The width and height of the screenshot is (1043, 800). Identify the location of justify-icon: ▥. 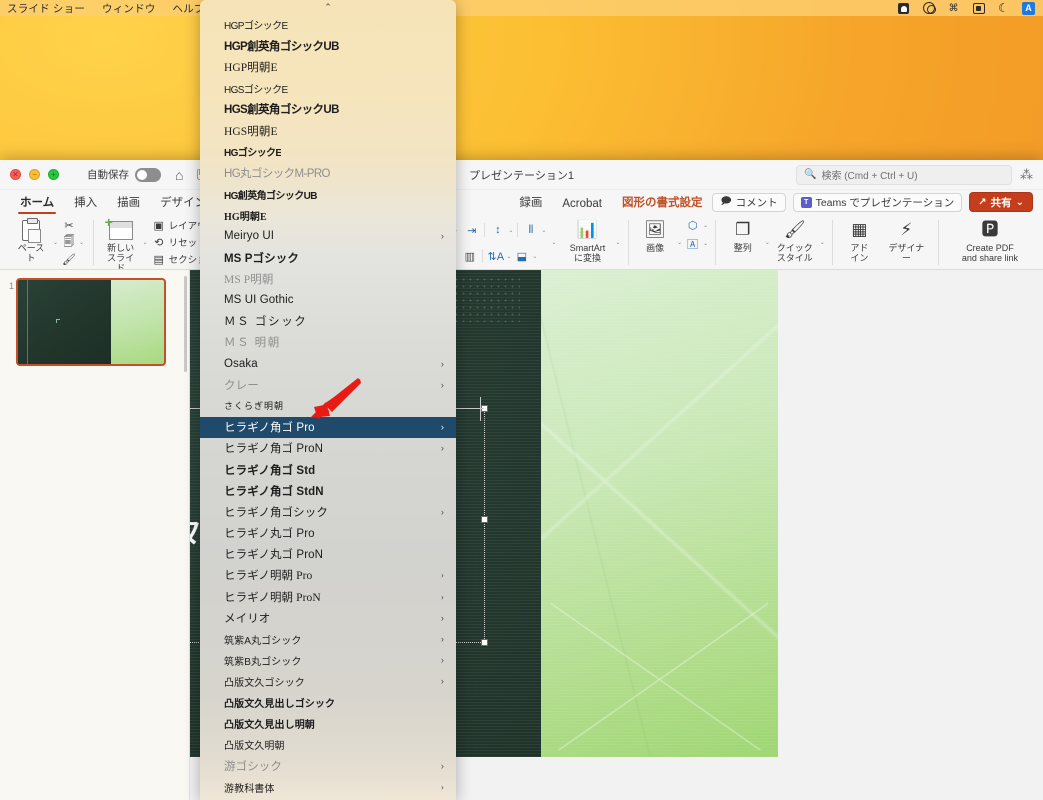
(469, 256).